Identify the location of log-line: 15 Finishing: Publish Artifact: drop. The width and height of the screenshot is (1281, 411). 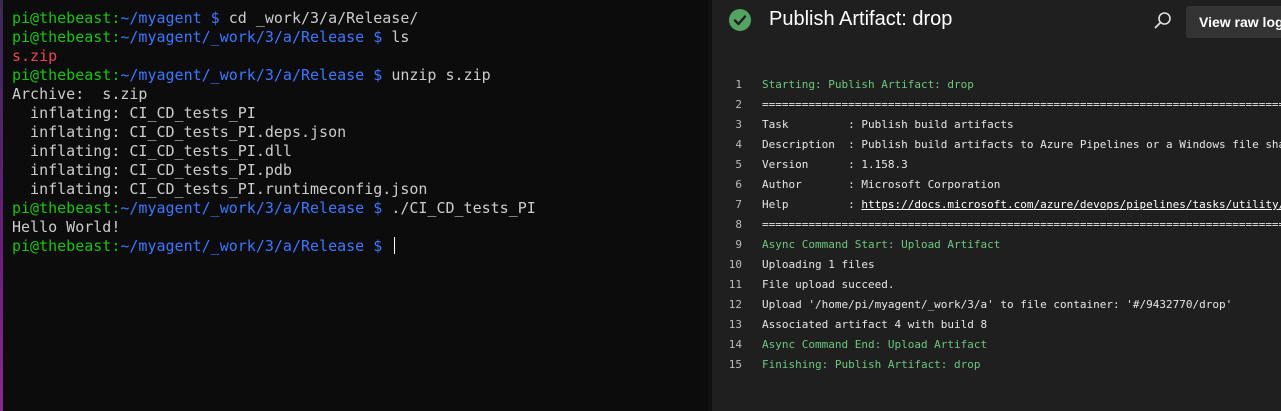
(996, 365).